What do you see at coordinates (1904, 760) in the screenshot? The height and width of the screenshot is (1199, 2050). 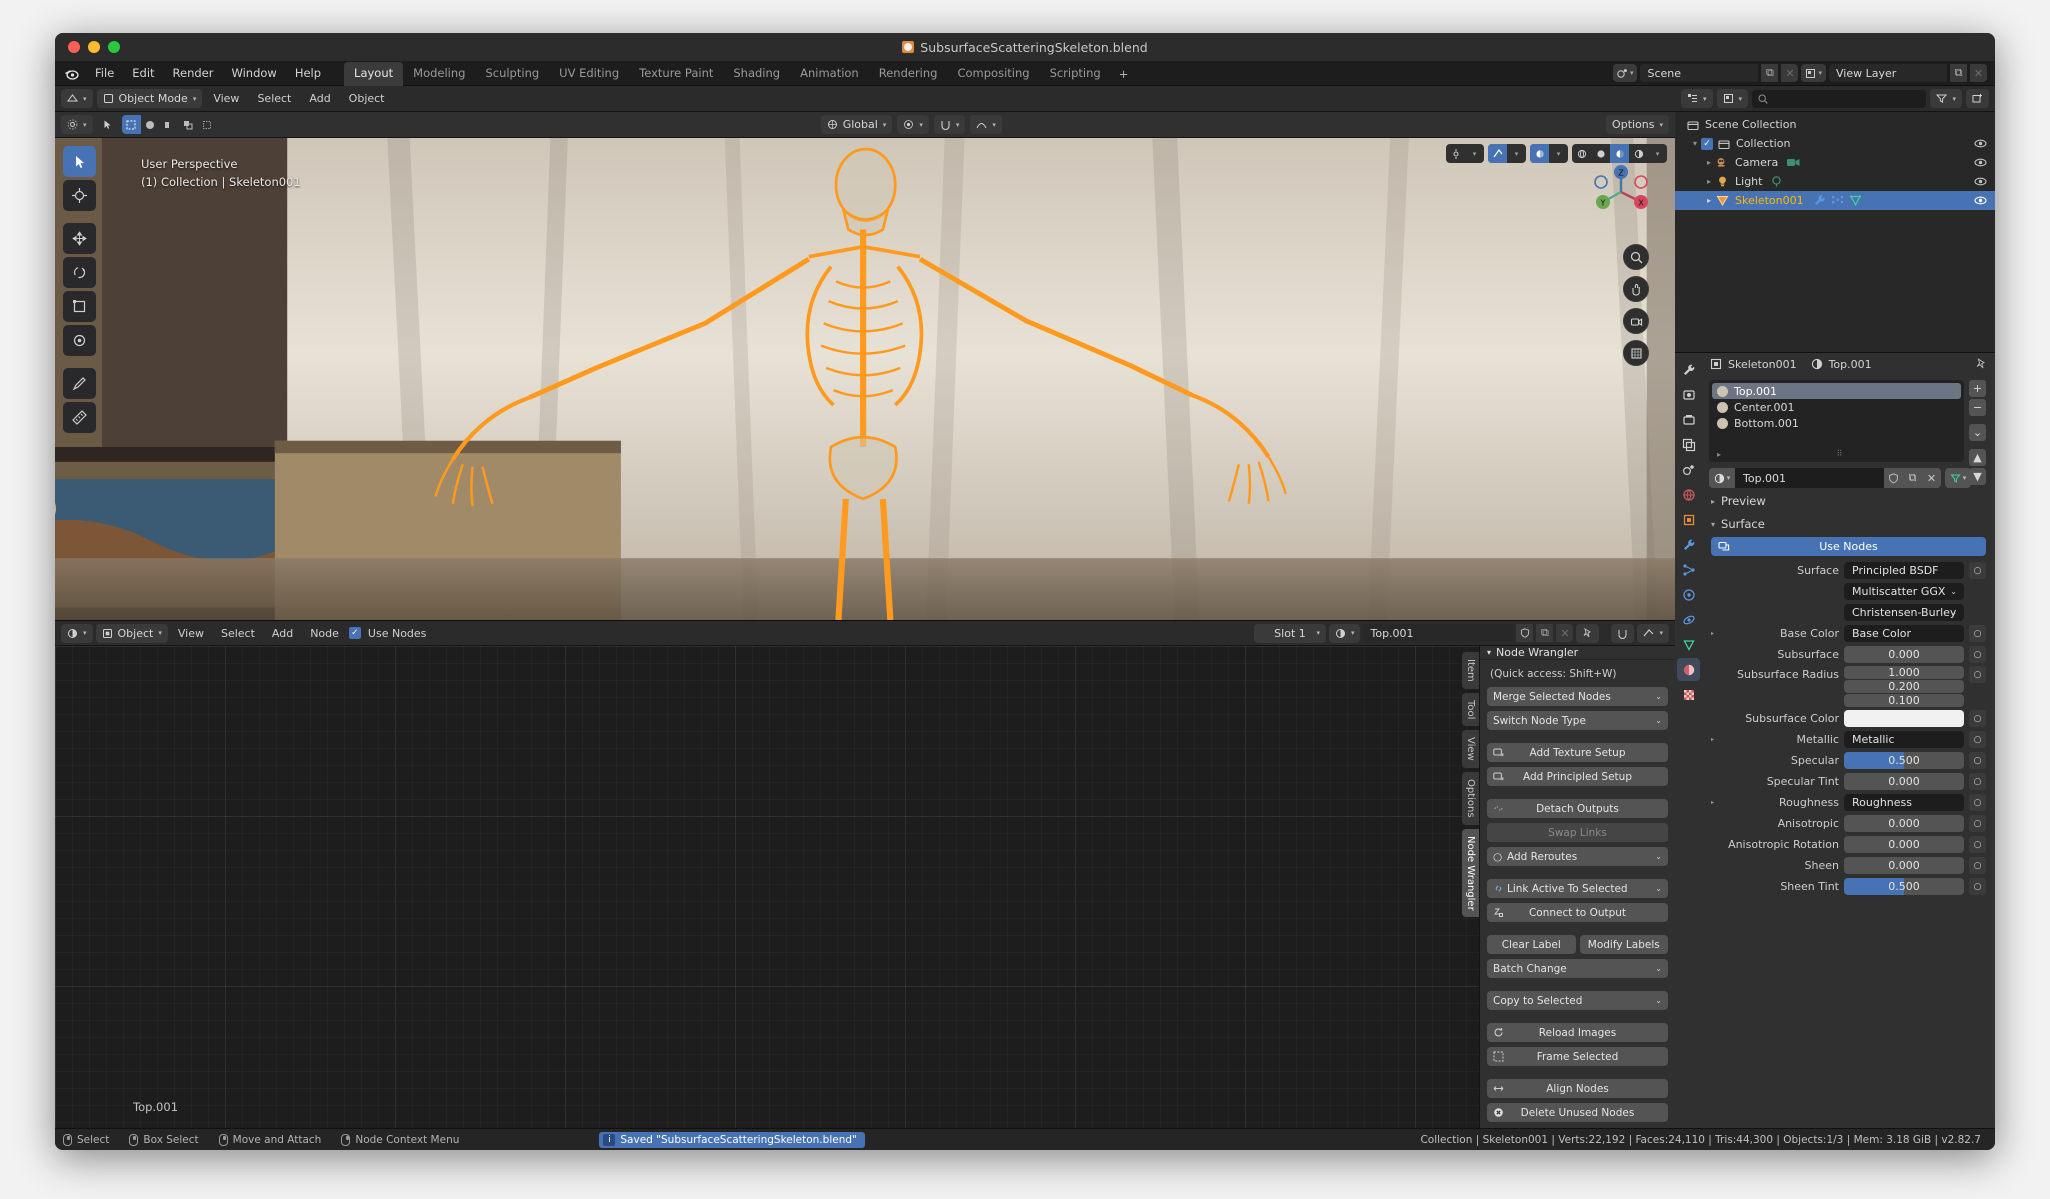 I see `specular-slider: 0.500` at bounding box center [1904, 760].